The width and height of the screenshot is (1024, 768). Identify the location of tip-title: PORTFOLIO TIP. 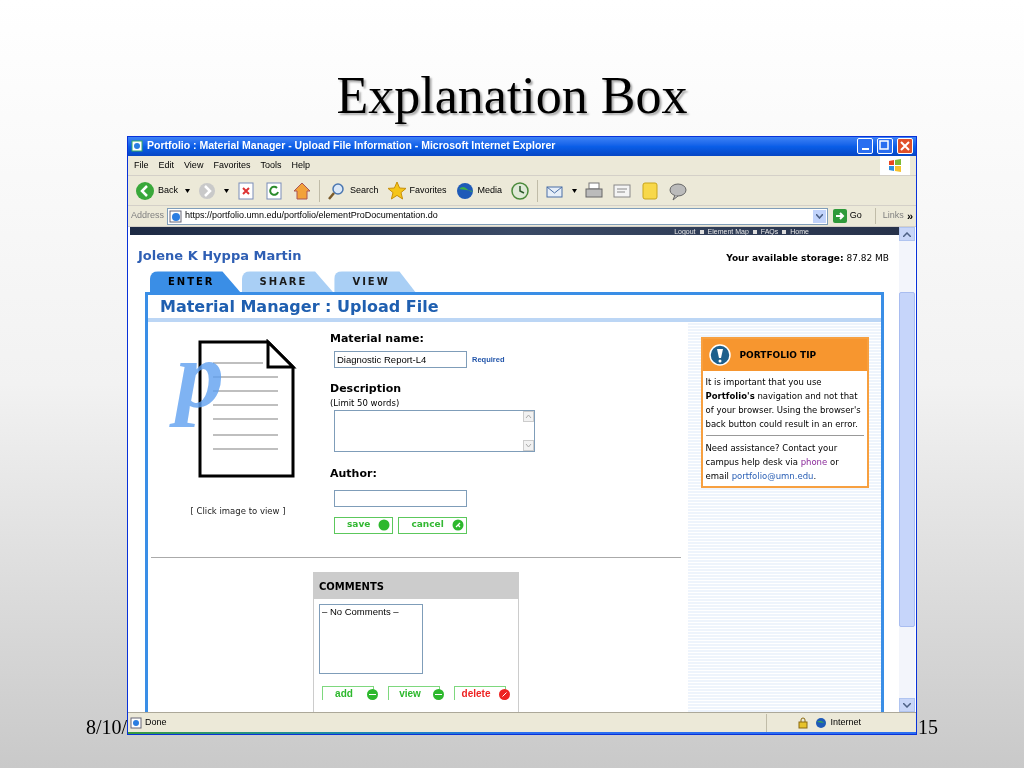
(778, 355).